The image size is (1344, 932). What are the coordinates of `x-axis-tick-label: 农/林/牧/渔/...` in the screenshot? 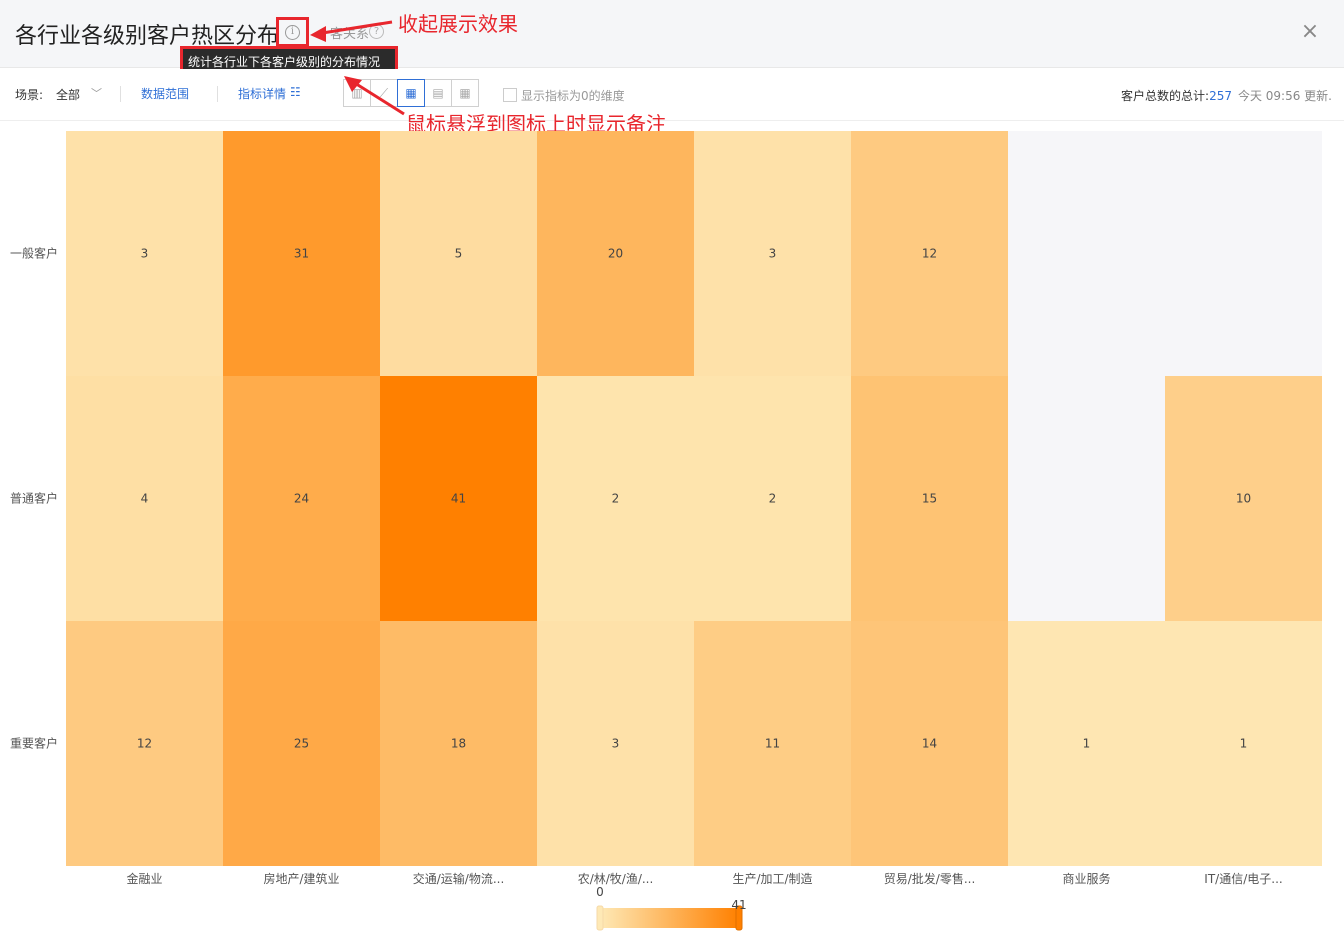 It's located at (616, 879).